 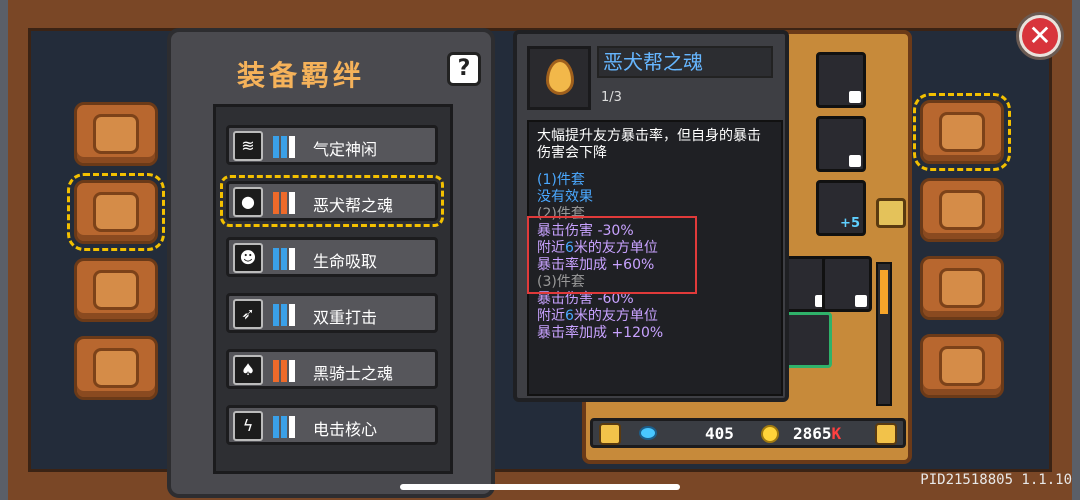 I want to click on bond-row: ➶ 双重打击, so click(x=332, y=313).